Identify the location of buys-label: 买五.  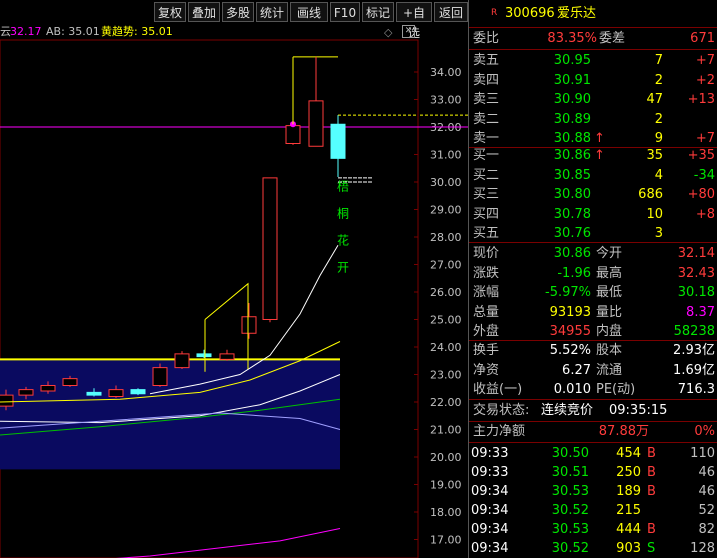
(486, 233).